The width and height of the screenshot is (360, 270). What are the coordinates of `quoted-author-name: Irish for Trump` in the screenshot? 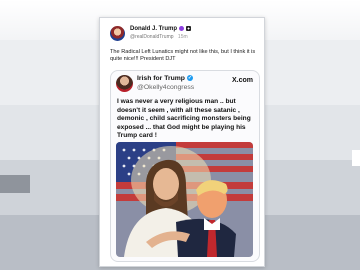 It's located at (161, 78).